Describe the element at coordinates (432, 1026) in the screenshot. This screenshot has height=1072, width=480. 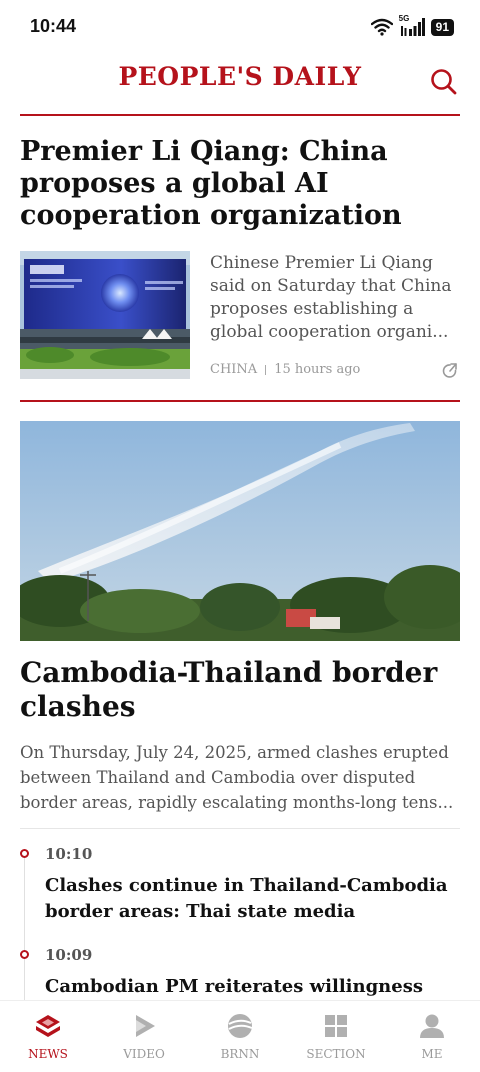
I see `me-icon` at that location.